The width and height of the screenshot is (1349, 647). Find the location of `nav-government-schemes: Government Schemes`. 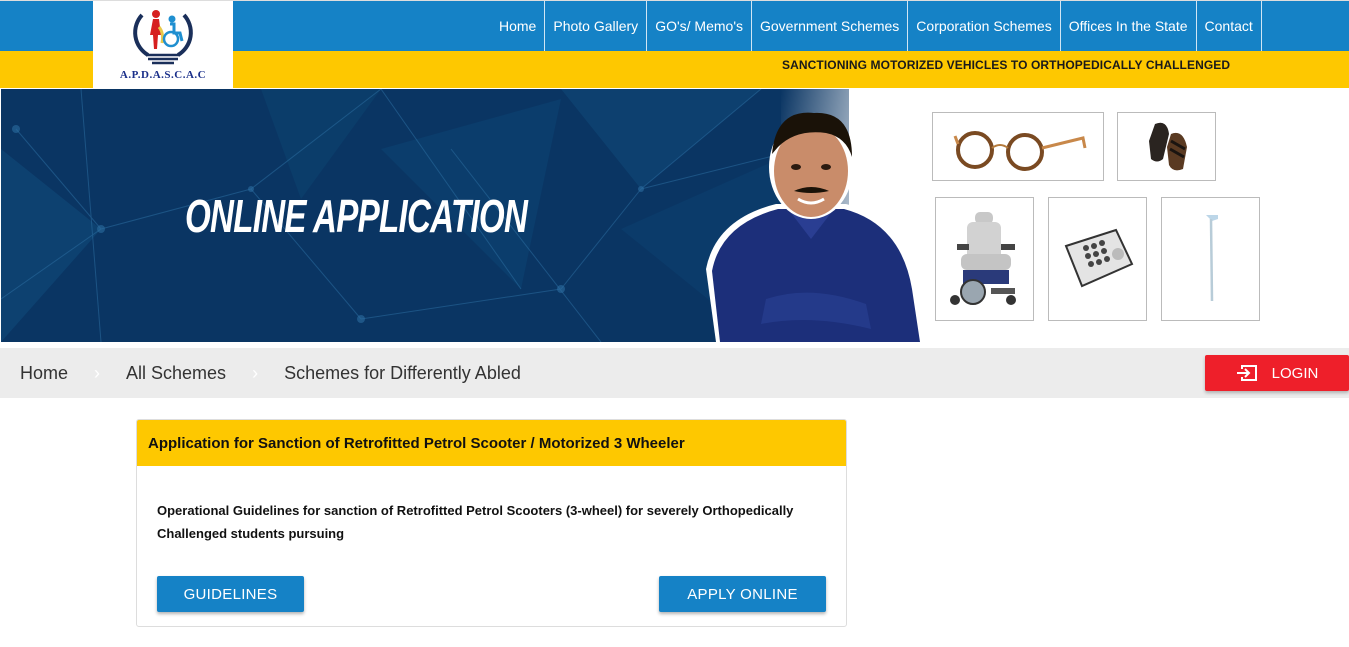

nav-government-schemes: Government Schemes is located at coordinates (830, 26).